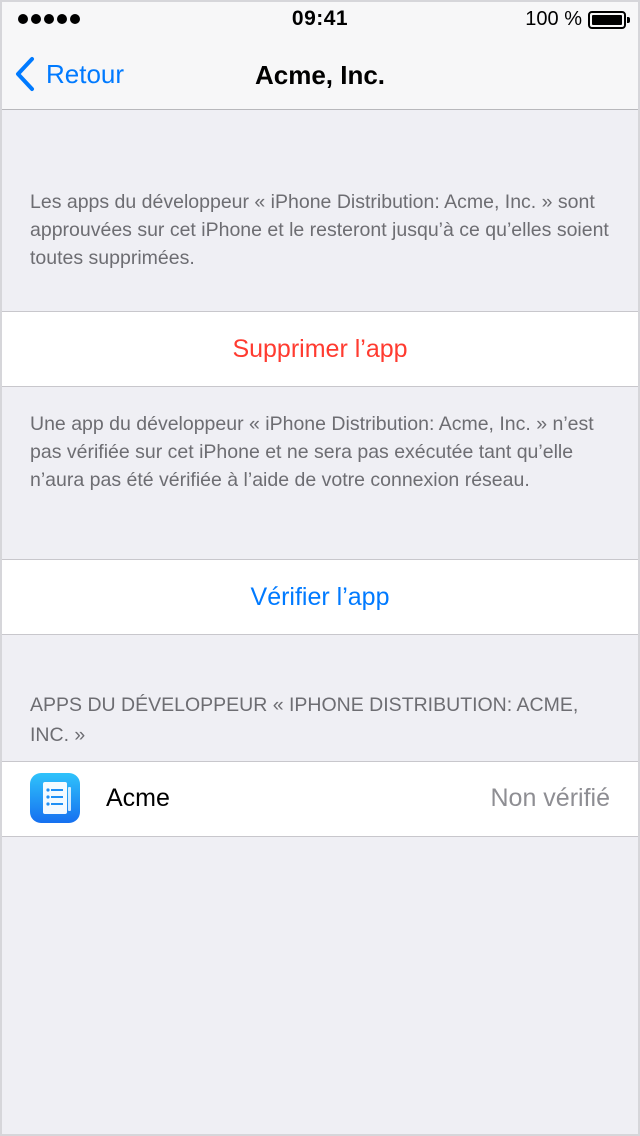 This screenshot has height=1136, width=640. I want to click on page-title: Acme, Inc., so click(320, 75).